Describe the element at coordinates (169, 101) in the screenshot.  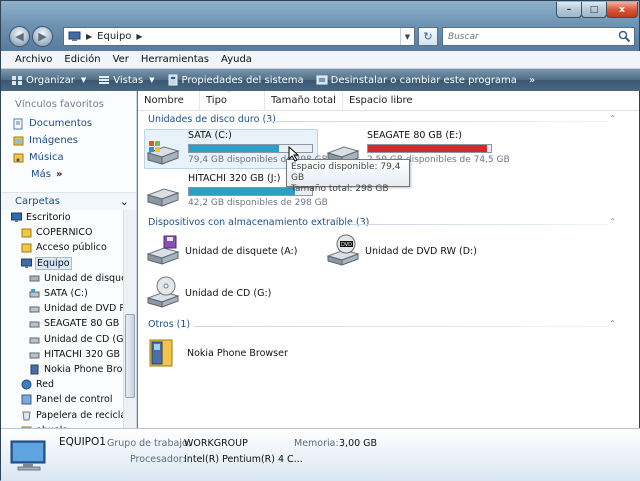
I see `column-nombre: Nombre` at that location.